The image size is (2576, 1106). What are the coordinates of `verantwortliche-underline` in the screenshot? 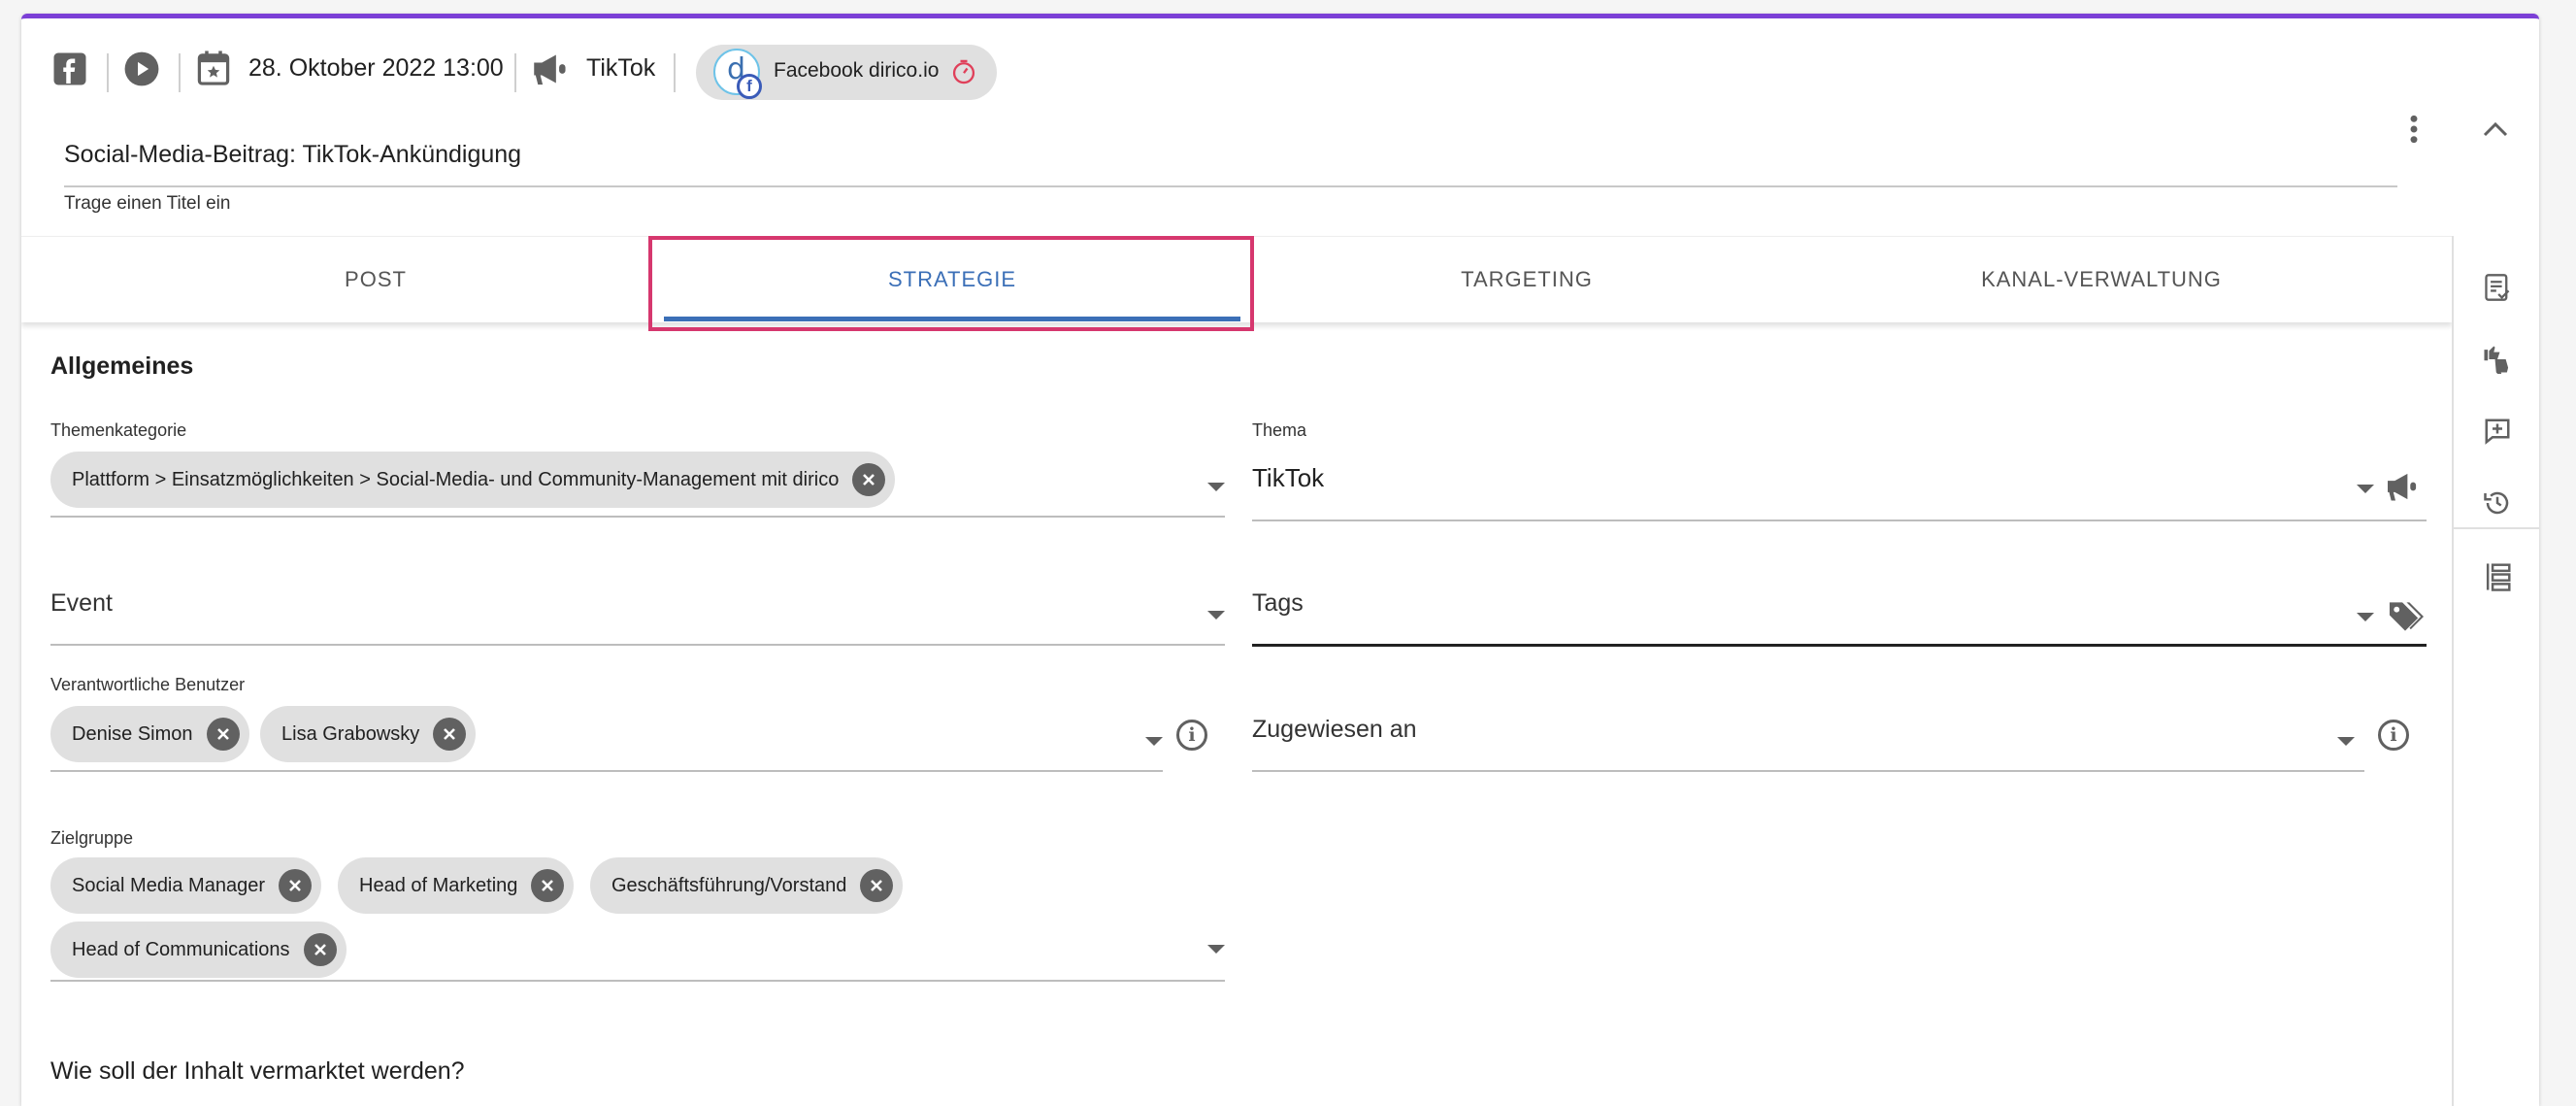 It's located at (606, 771).